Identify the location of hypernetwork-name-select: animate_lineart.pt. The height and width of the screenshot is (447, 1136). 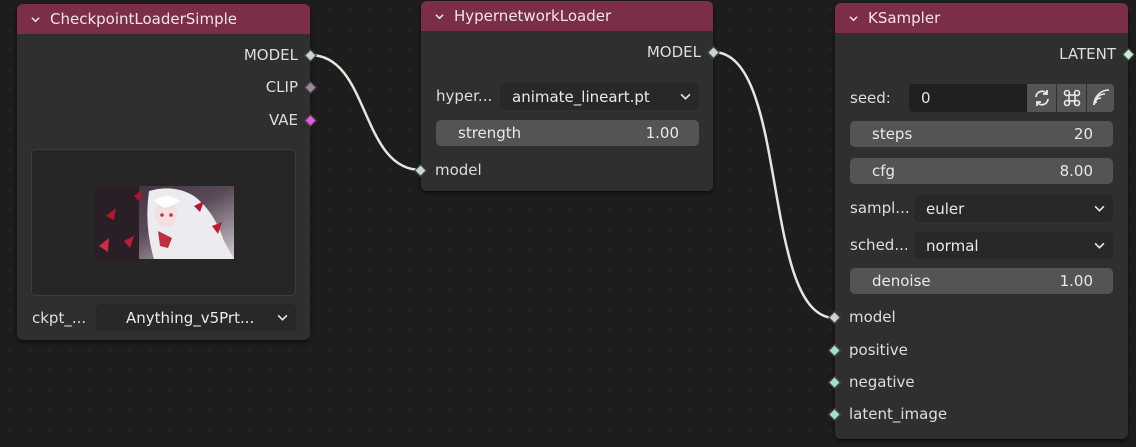
(599, 96).